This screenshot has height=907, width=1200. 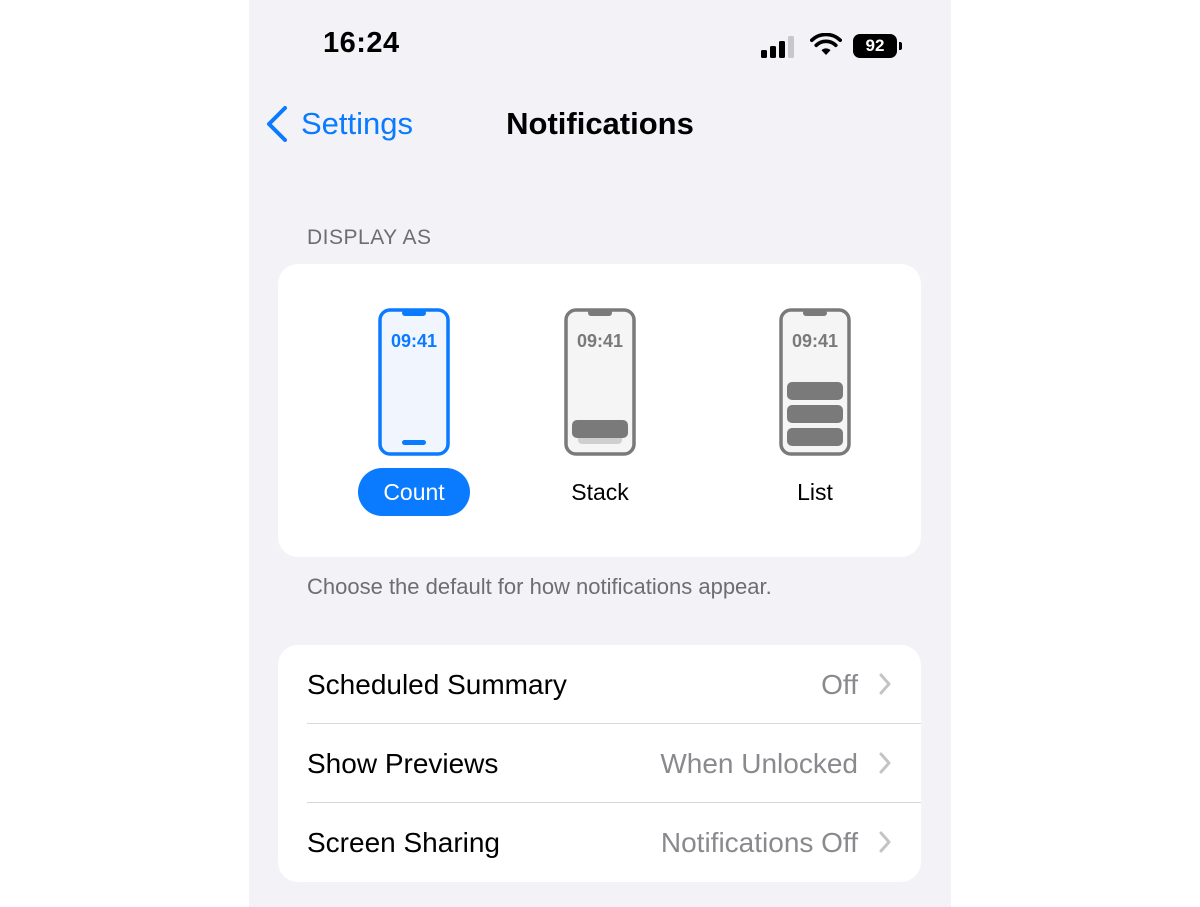 I want to click on phone-list-icon: 09:41, so click(x=815, y=382).